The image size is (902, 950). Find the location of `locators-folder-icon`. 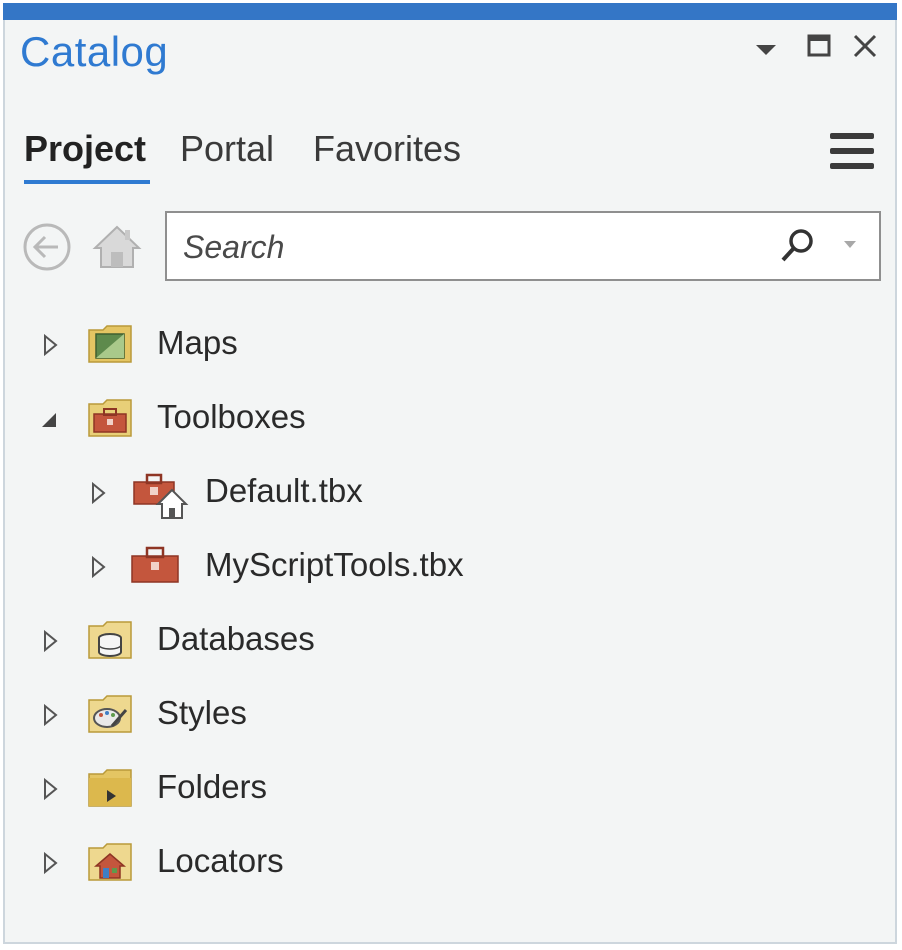

locators-folder-icon is located at coordinates (110, 862).